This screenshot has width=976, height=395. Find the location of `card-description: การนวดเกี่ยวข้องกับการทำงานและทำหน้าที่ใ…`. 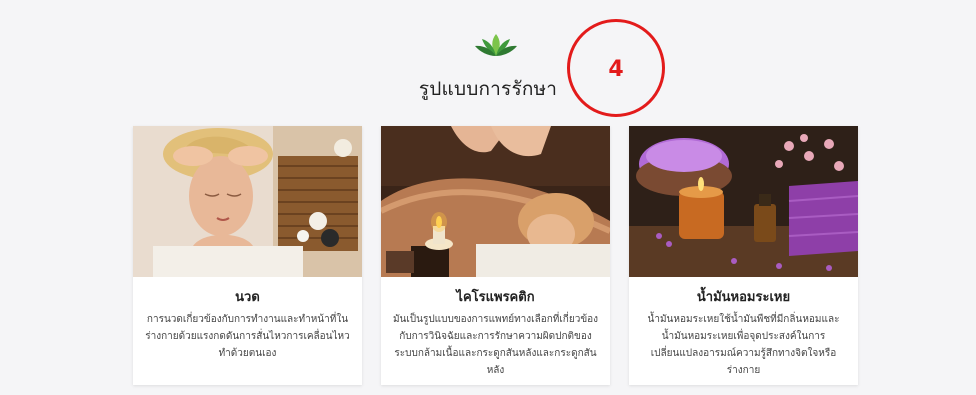

card-description: การนวดเกี่ยวข้องกับการทำงานและทำหน้าที่ใ… is located at coordinates (247, 336).